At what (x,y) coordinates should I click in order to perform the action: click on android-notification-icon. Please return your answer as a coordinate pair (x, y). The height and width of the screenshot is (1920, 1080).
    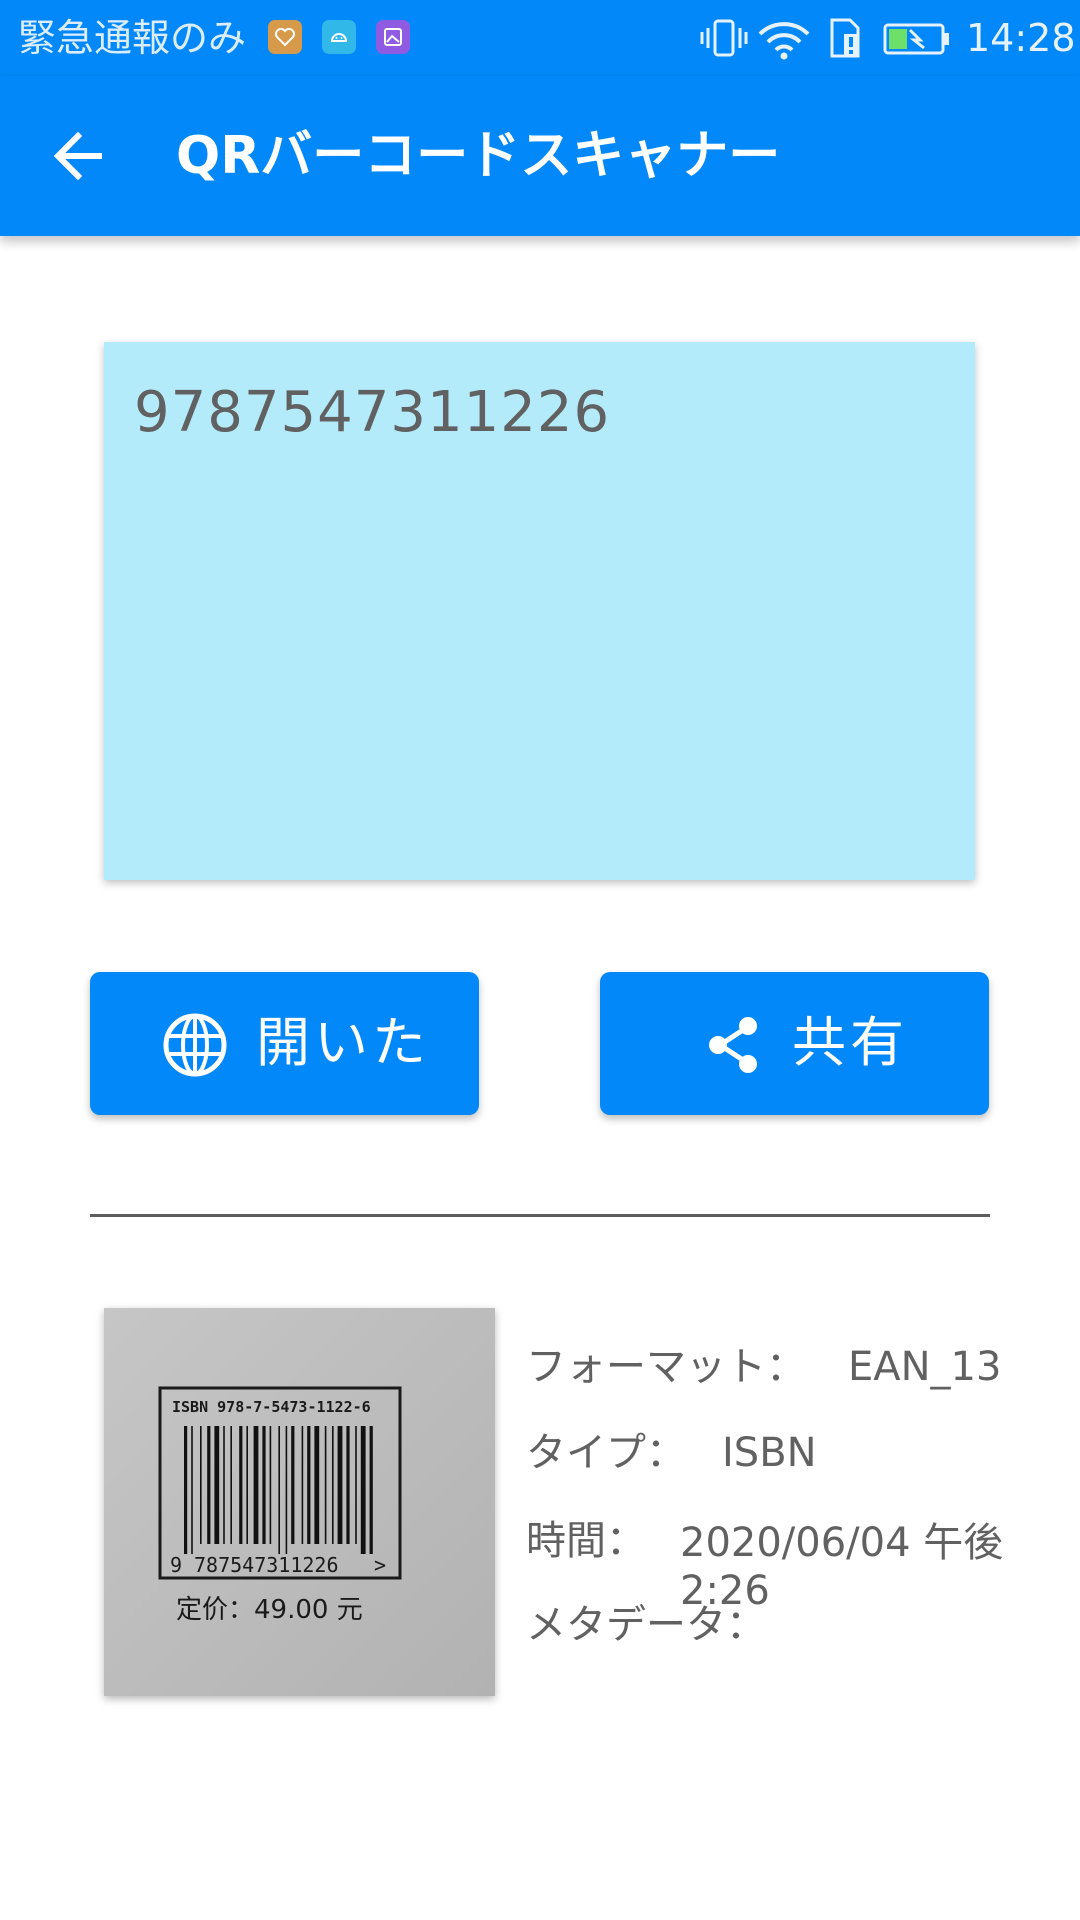
    Looking at the image, I should click on (339, 37).